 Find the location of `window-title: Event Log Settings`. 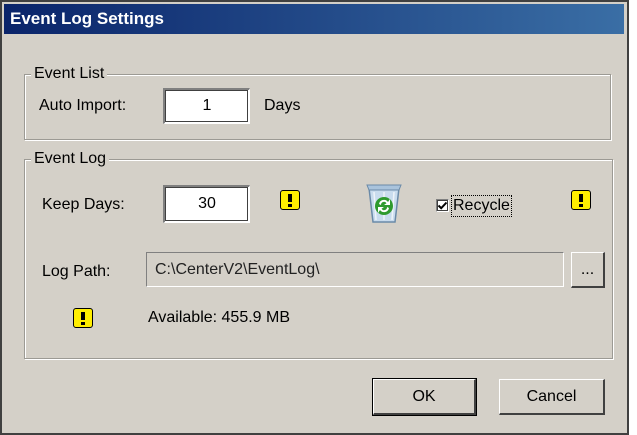

window-title: Event Log Settings is located at coordinates (87, 18).